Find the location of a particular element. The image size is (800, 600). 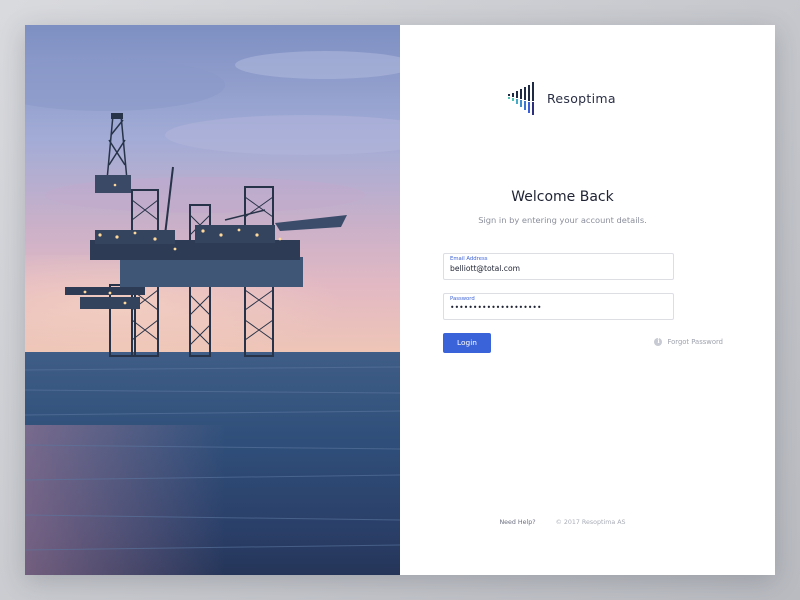

login-button: Login is located at coordinates (467, 343).